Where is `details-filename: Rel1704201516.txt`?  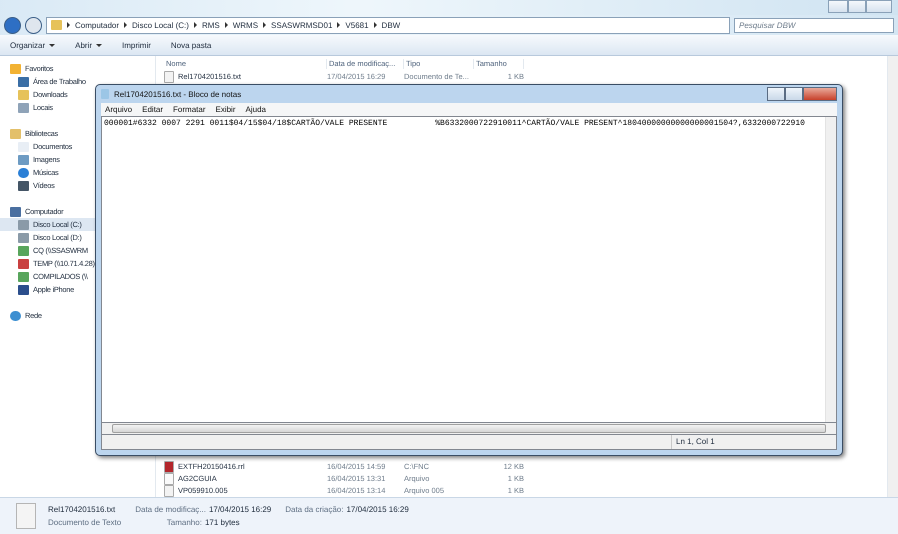 details-filename: Rel1704201516.txt is located at coordinates (82, 509).